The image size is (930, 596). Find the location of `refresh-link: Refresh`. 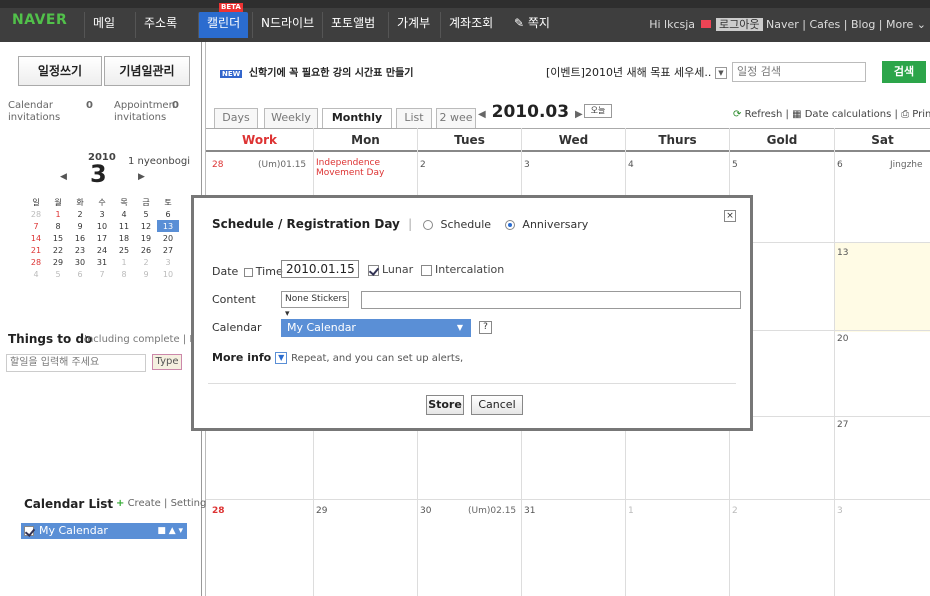

refresh-link: Refresh is located at coordinates (764, 114).